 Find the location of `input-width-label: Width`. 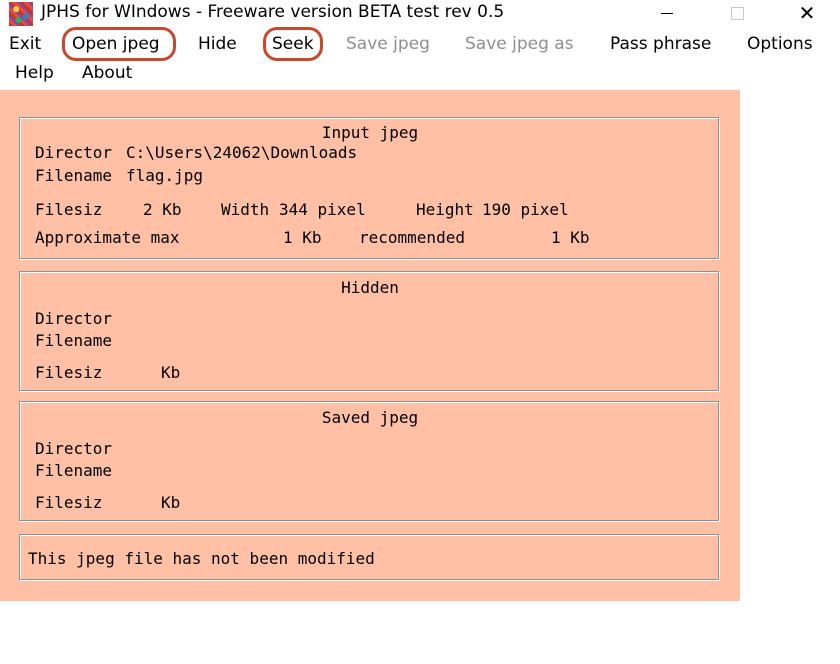

input-width-label: Width is located at coordinates (245, 209).